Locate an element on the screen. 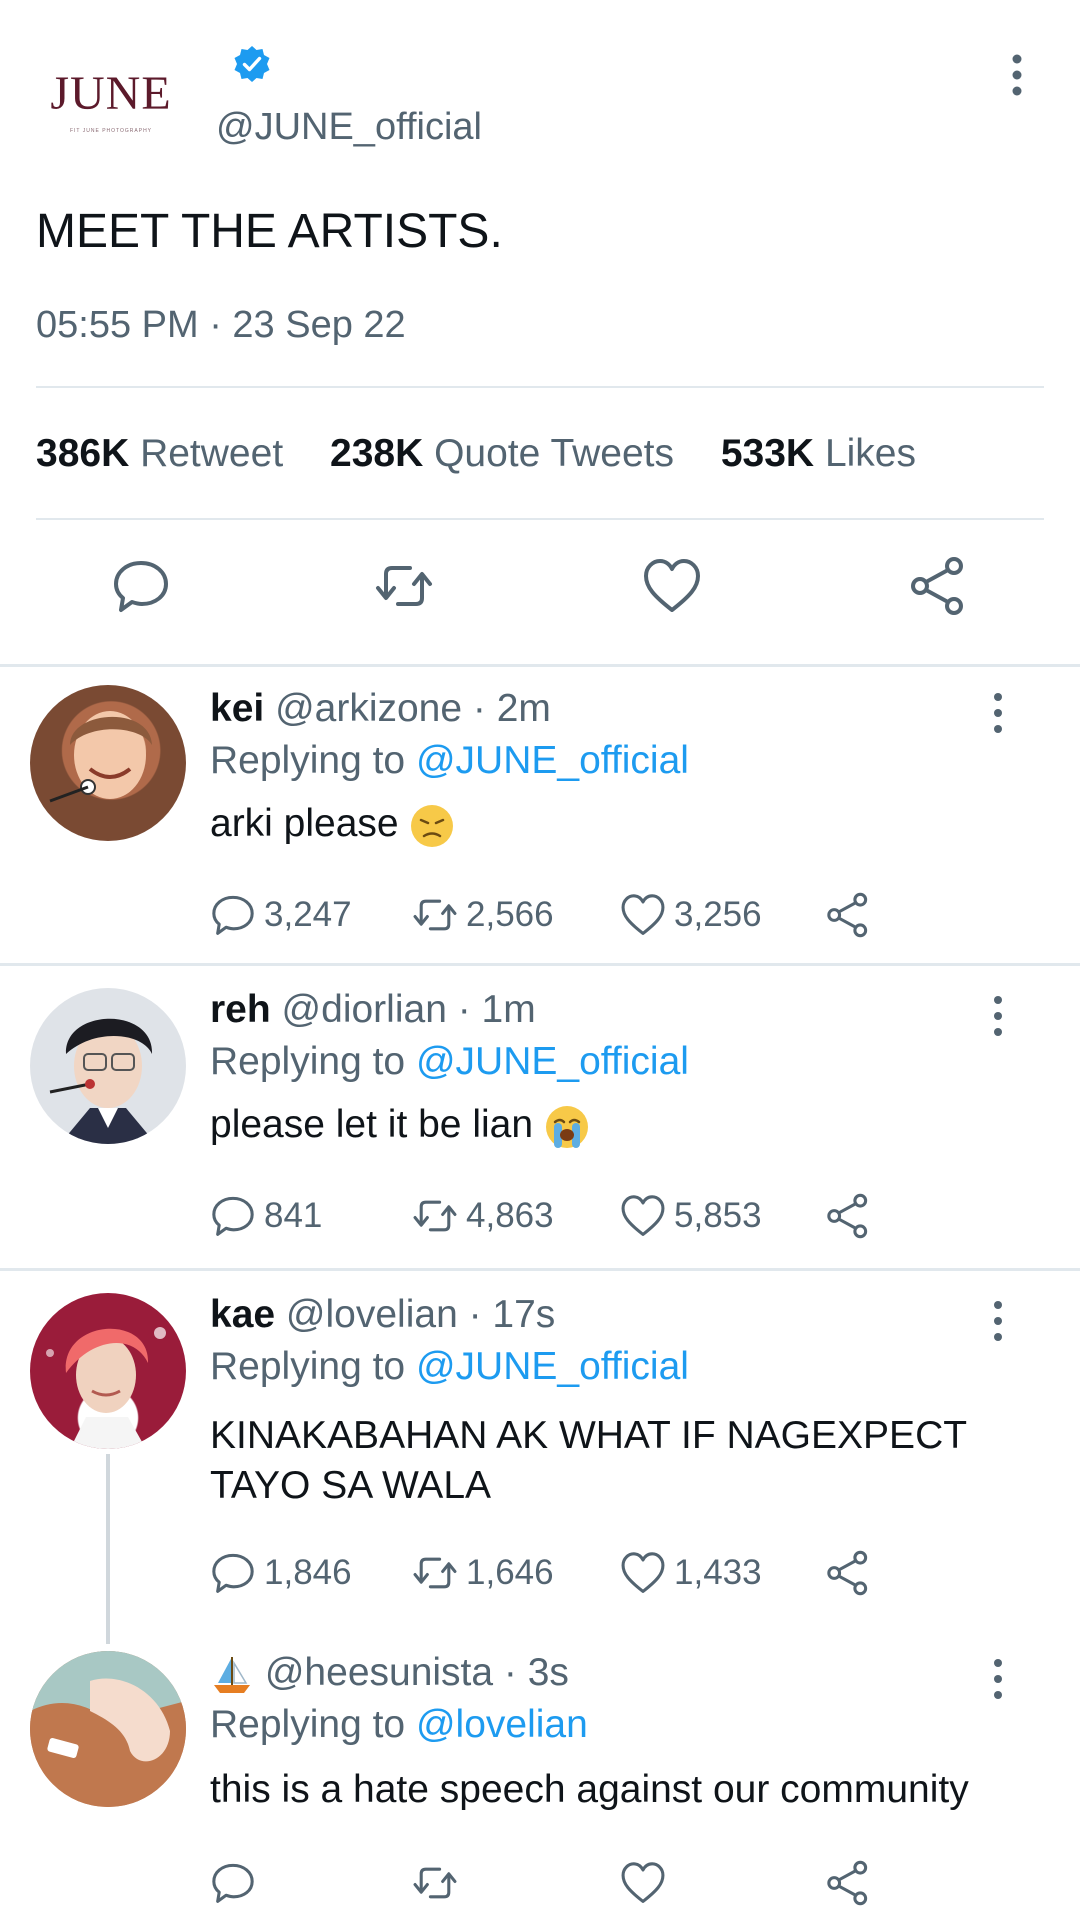  reply-time: · 2m is located at coordinates (511, 708).